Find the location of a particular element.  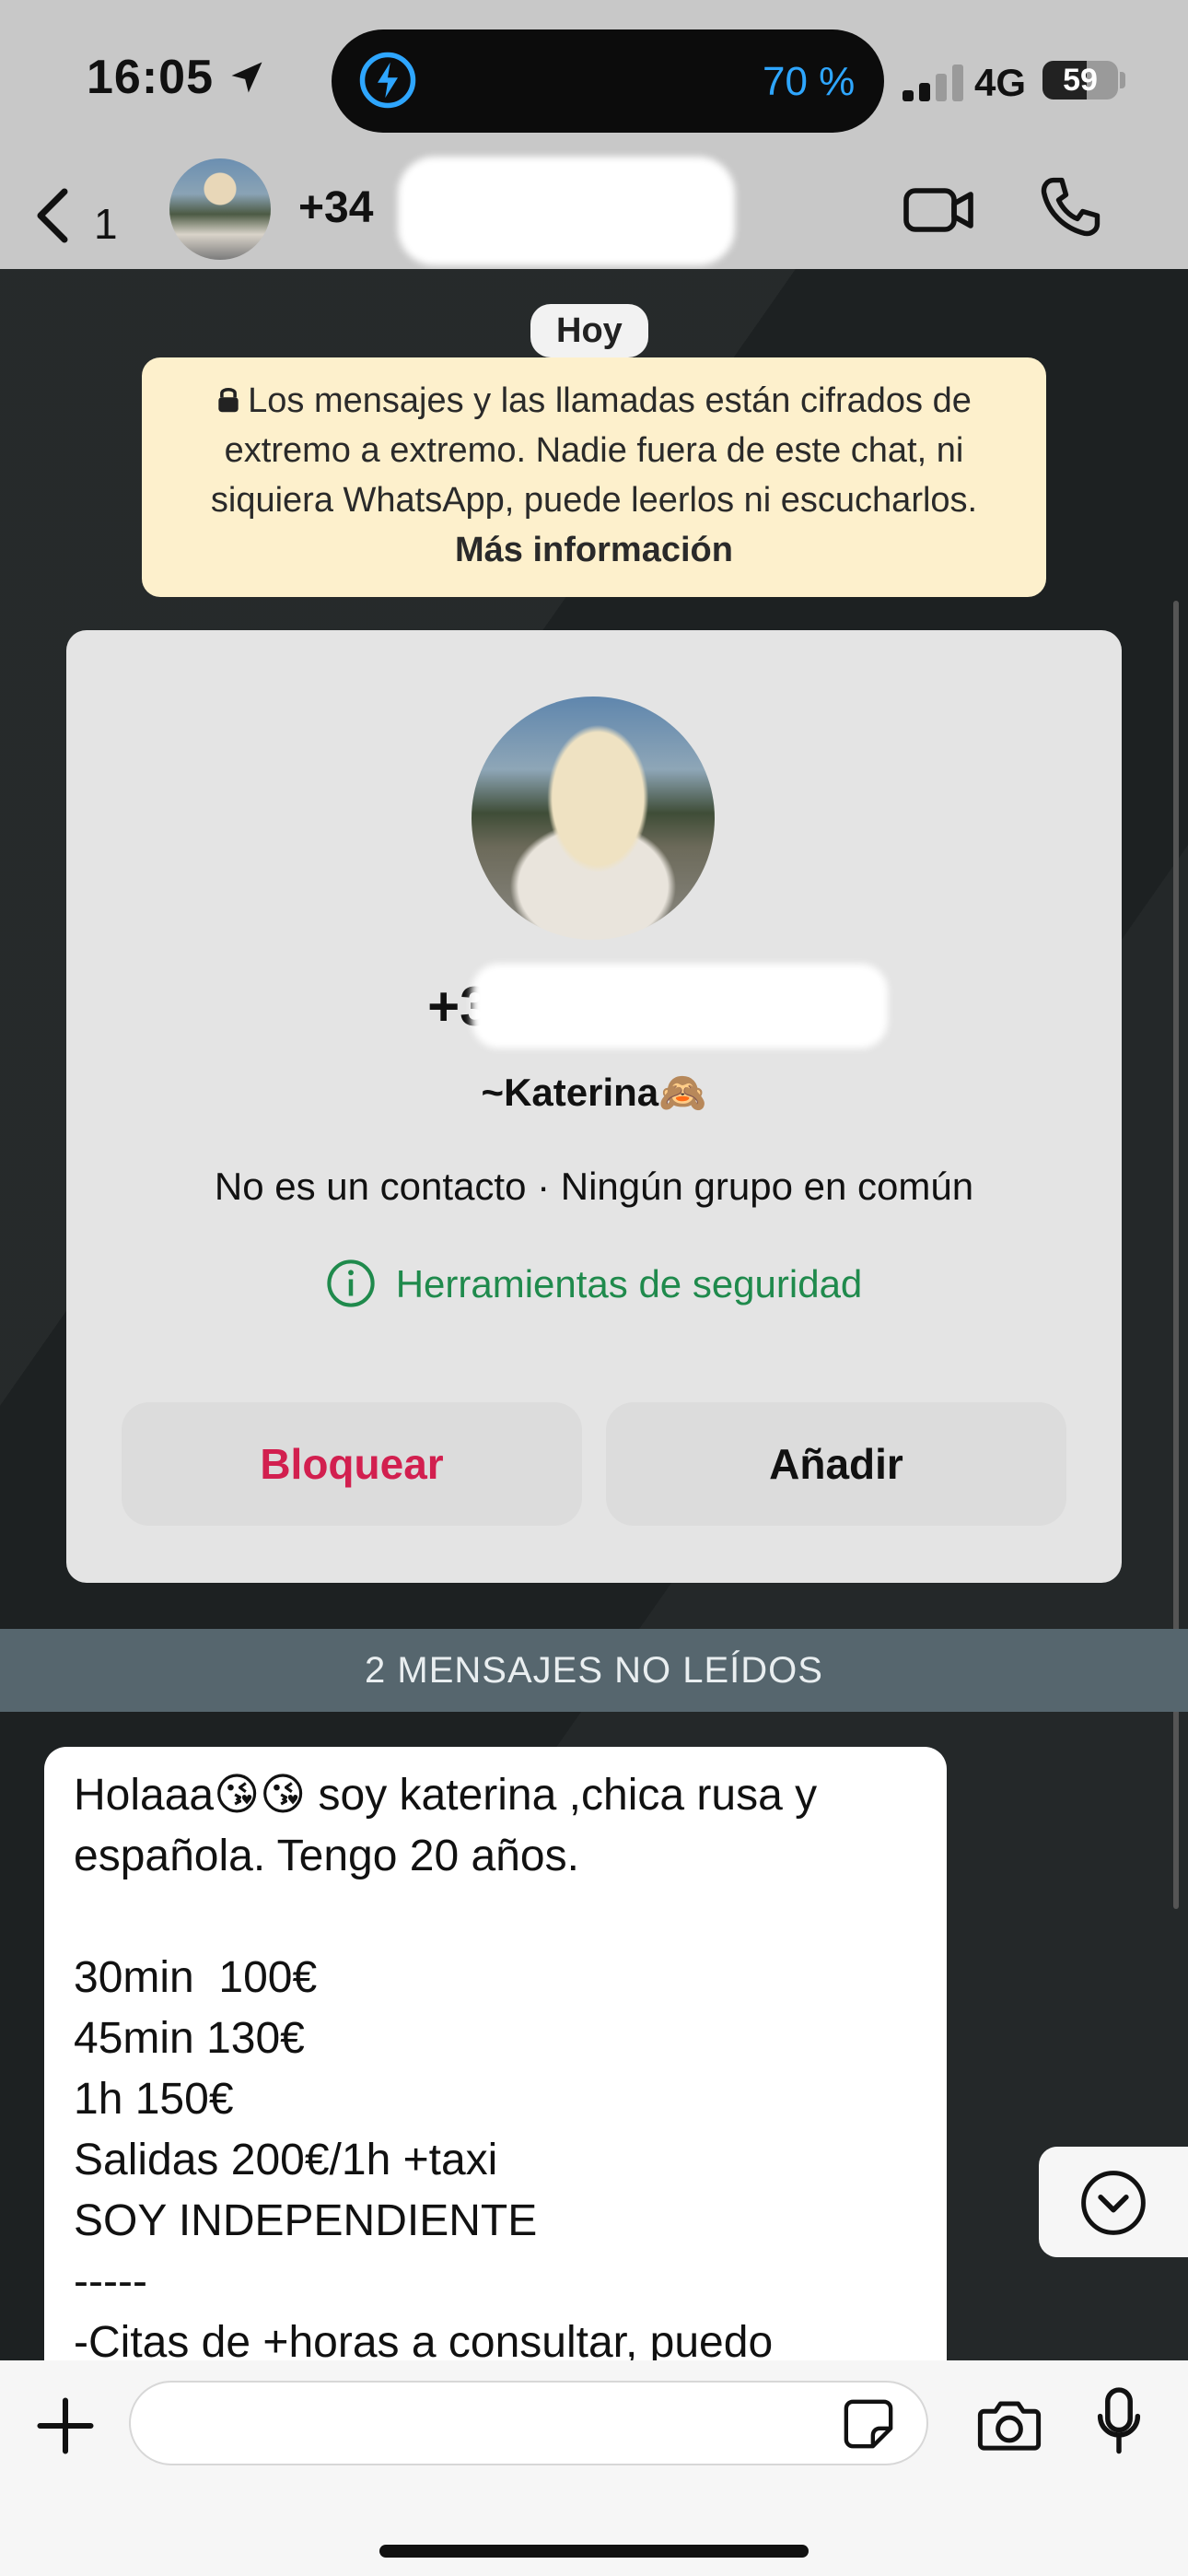

plus-icon is located at coordinates (65, 2425).